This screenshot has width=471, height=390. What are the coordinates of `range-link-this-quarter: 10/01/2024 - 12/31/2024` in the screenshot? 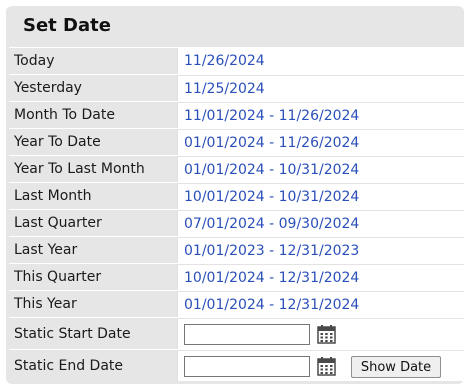 It's located at (271, 277).